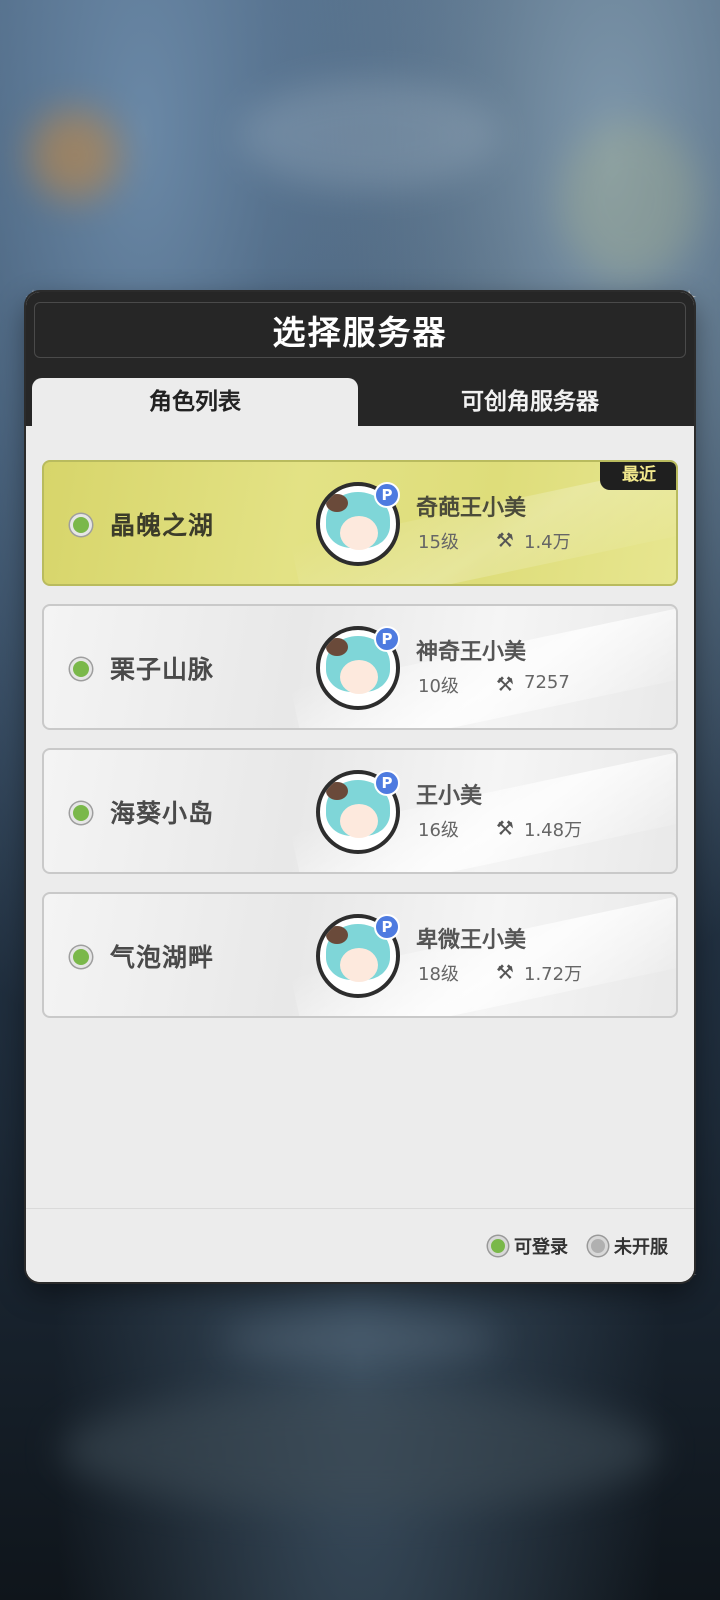 This screenshot has width=720, height=1600. Describe the element at coordinates (438, 542) in the screenshot. I see `character-level: 15级` at that location.